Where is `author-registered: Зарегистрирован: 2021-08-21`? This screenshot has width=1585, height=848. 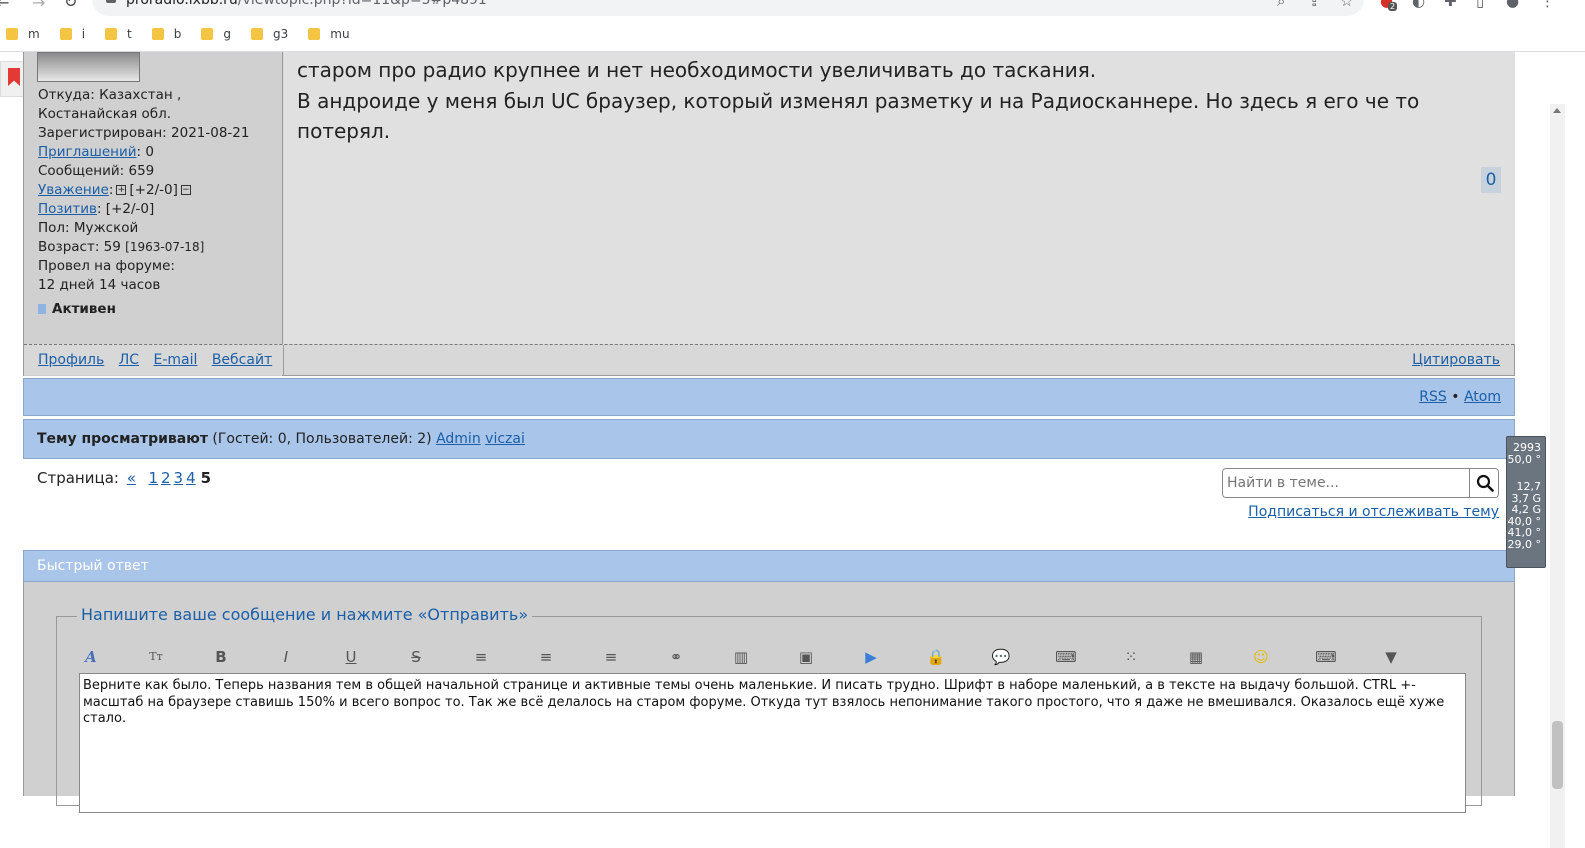
author-registered: Зарегистрирован: 2021-08-21 is located at coordinates (144, 133).